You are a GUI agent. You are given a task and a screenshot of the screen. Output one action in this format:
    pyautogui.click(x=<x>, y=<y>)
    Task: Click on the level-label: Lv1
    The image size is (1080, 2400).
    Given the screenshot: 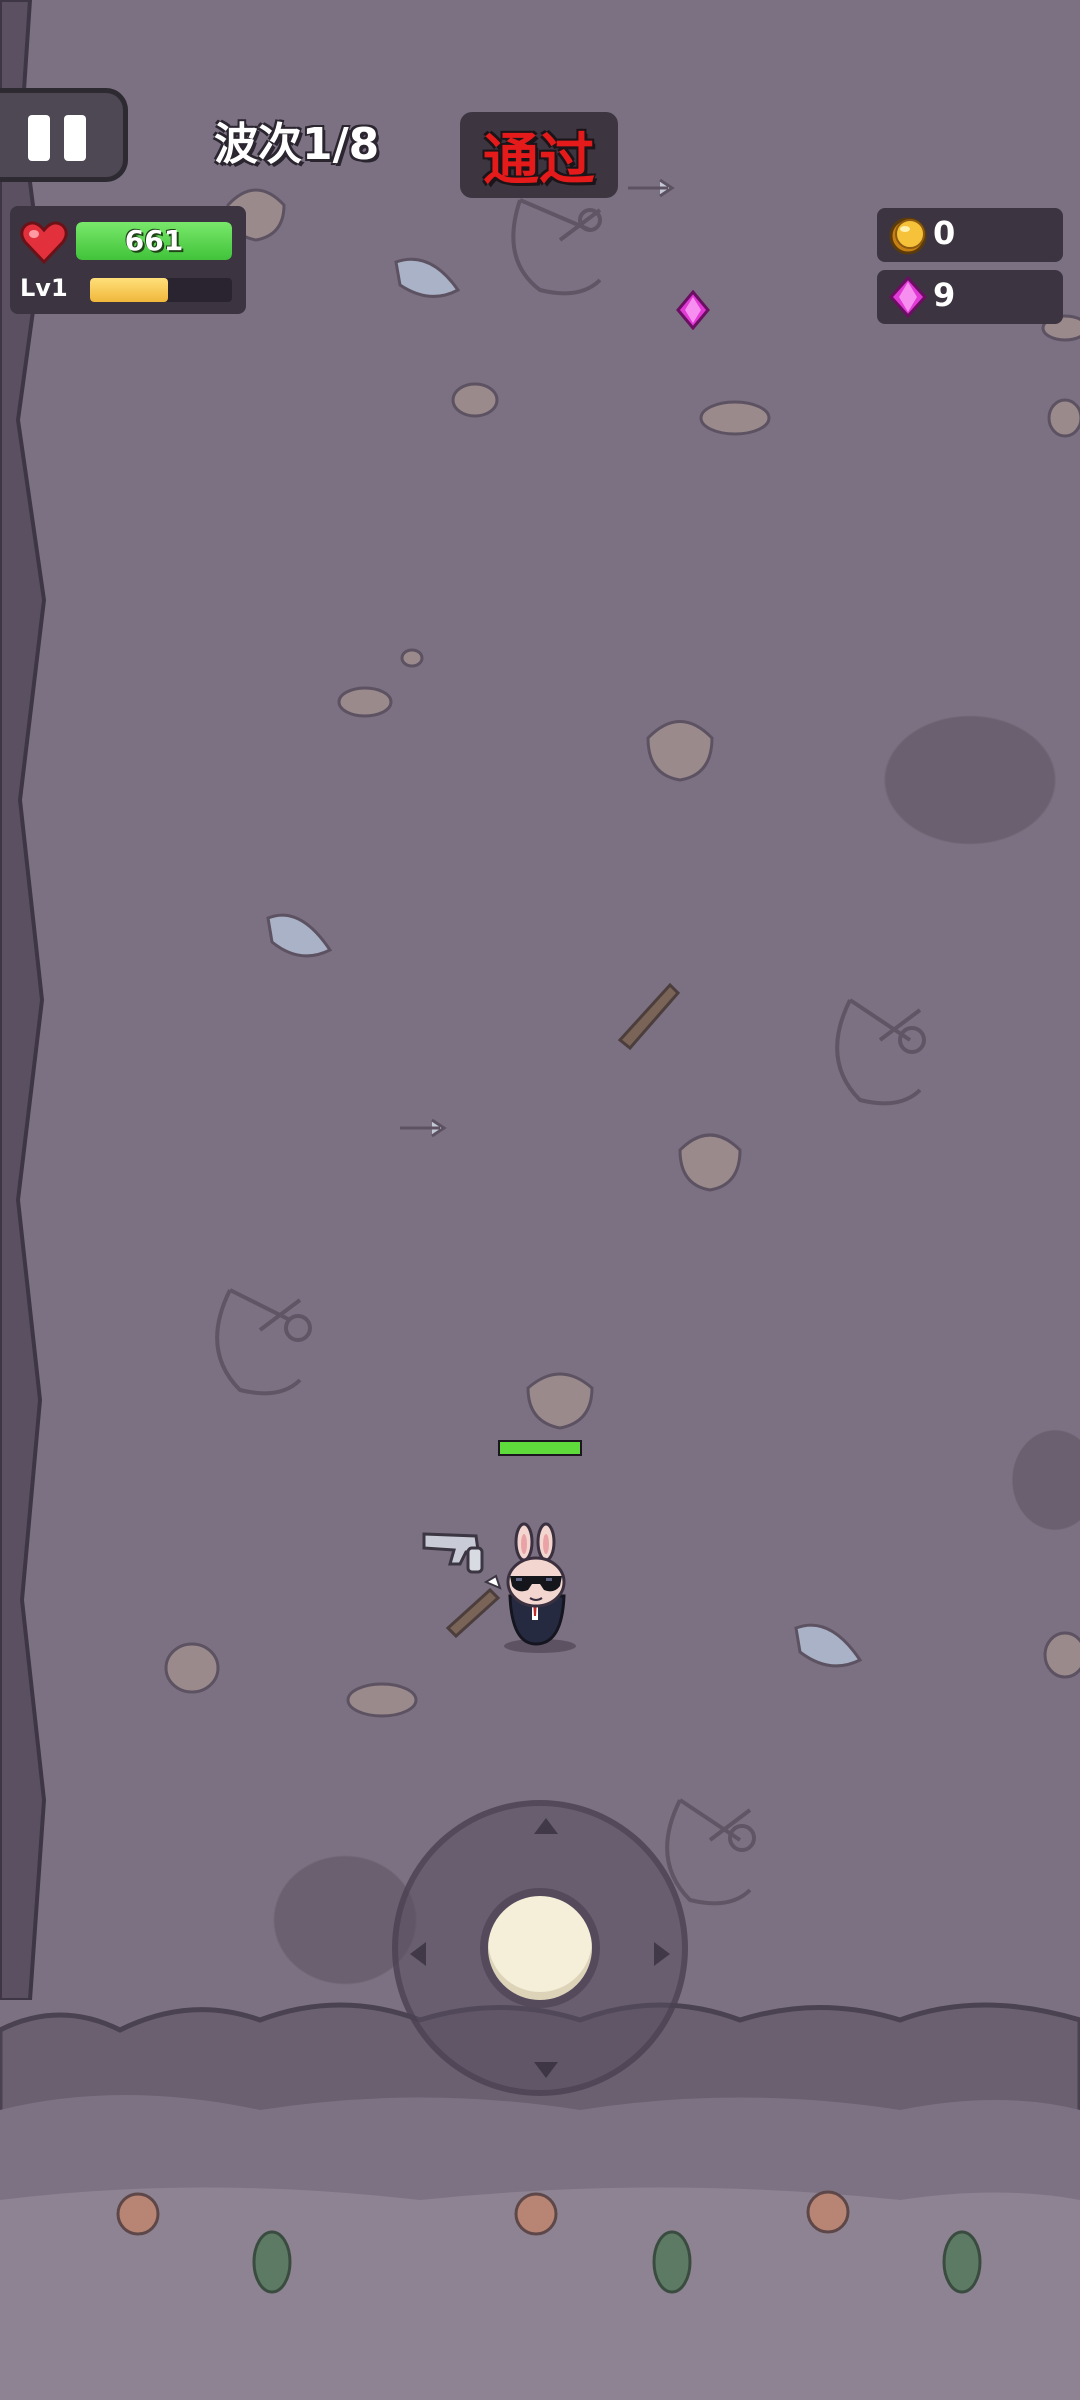 What is the action you would take?
    pyautogui.click(x=44, y=288)
    